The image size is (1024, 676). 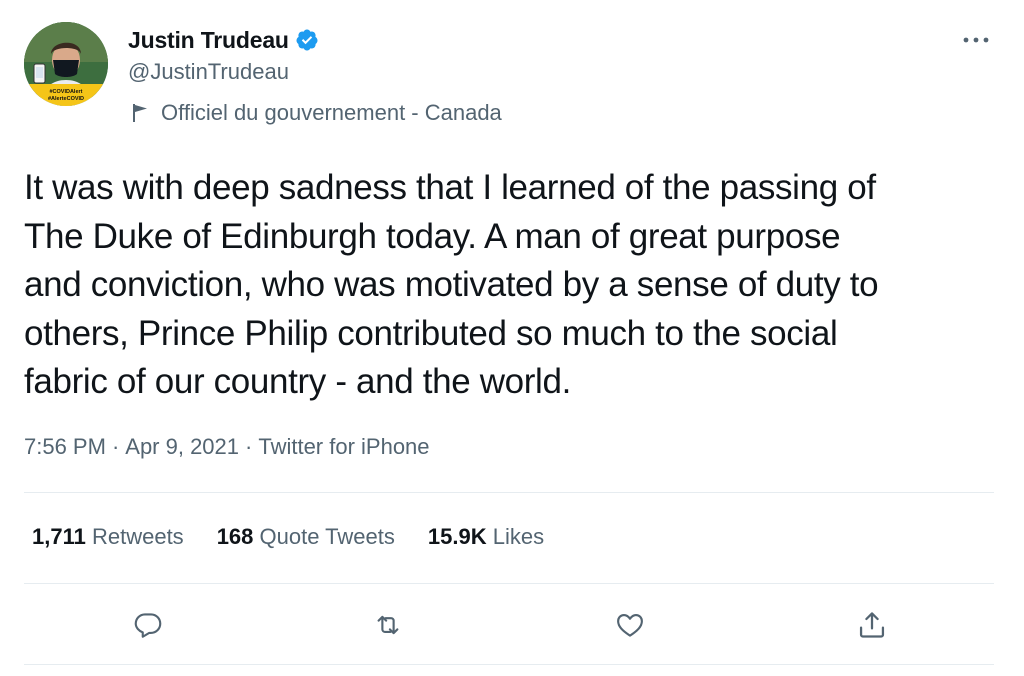 I want to click on reply-icon, so click(x=148, y=625).